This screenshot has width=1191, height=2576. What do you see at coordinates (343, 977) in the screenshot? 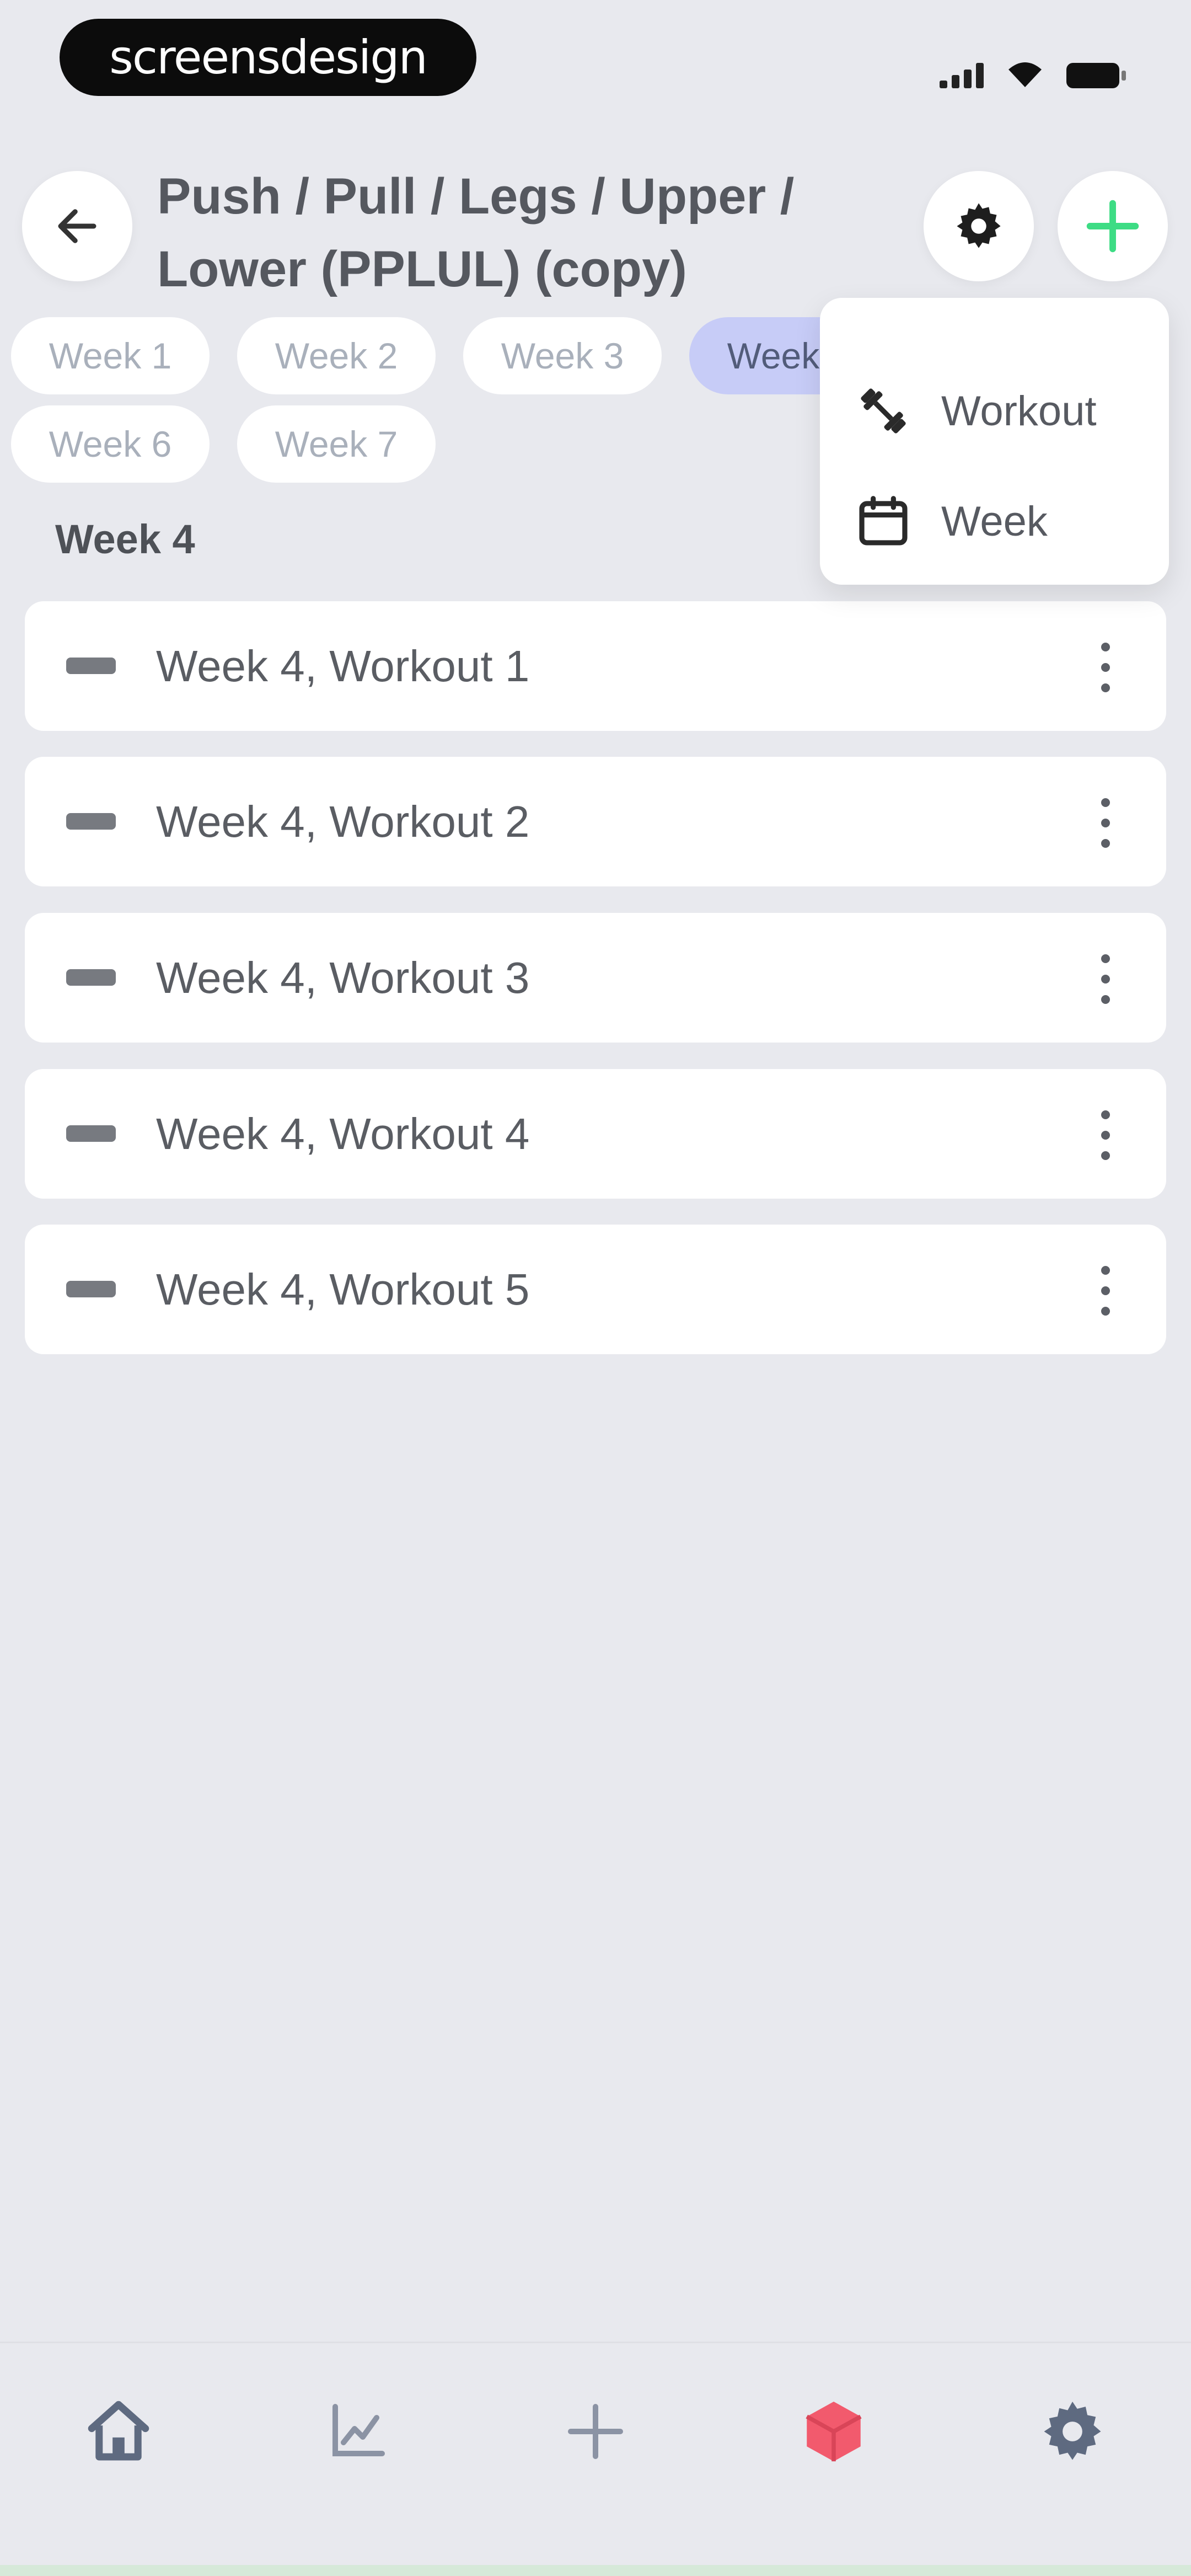
I see `workout-label: Week 4, Workout 3` at bounding box center [343, 977].